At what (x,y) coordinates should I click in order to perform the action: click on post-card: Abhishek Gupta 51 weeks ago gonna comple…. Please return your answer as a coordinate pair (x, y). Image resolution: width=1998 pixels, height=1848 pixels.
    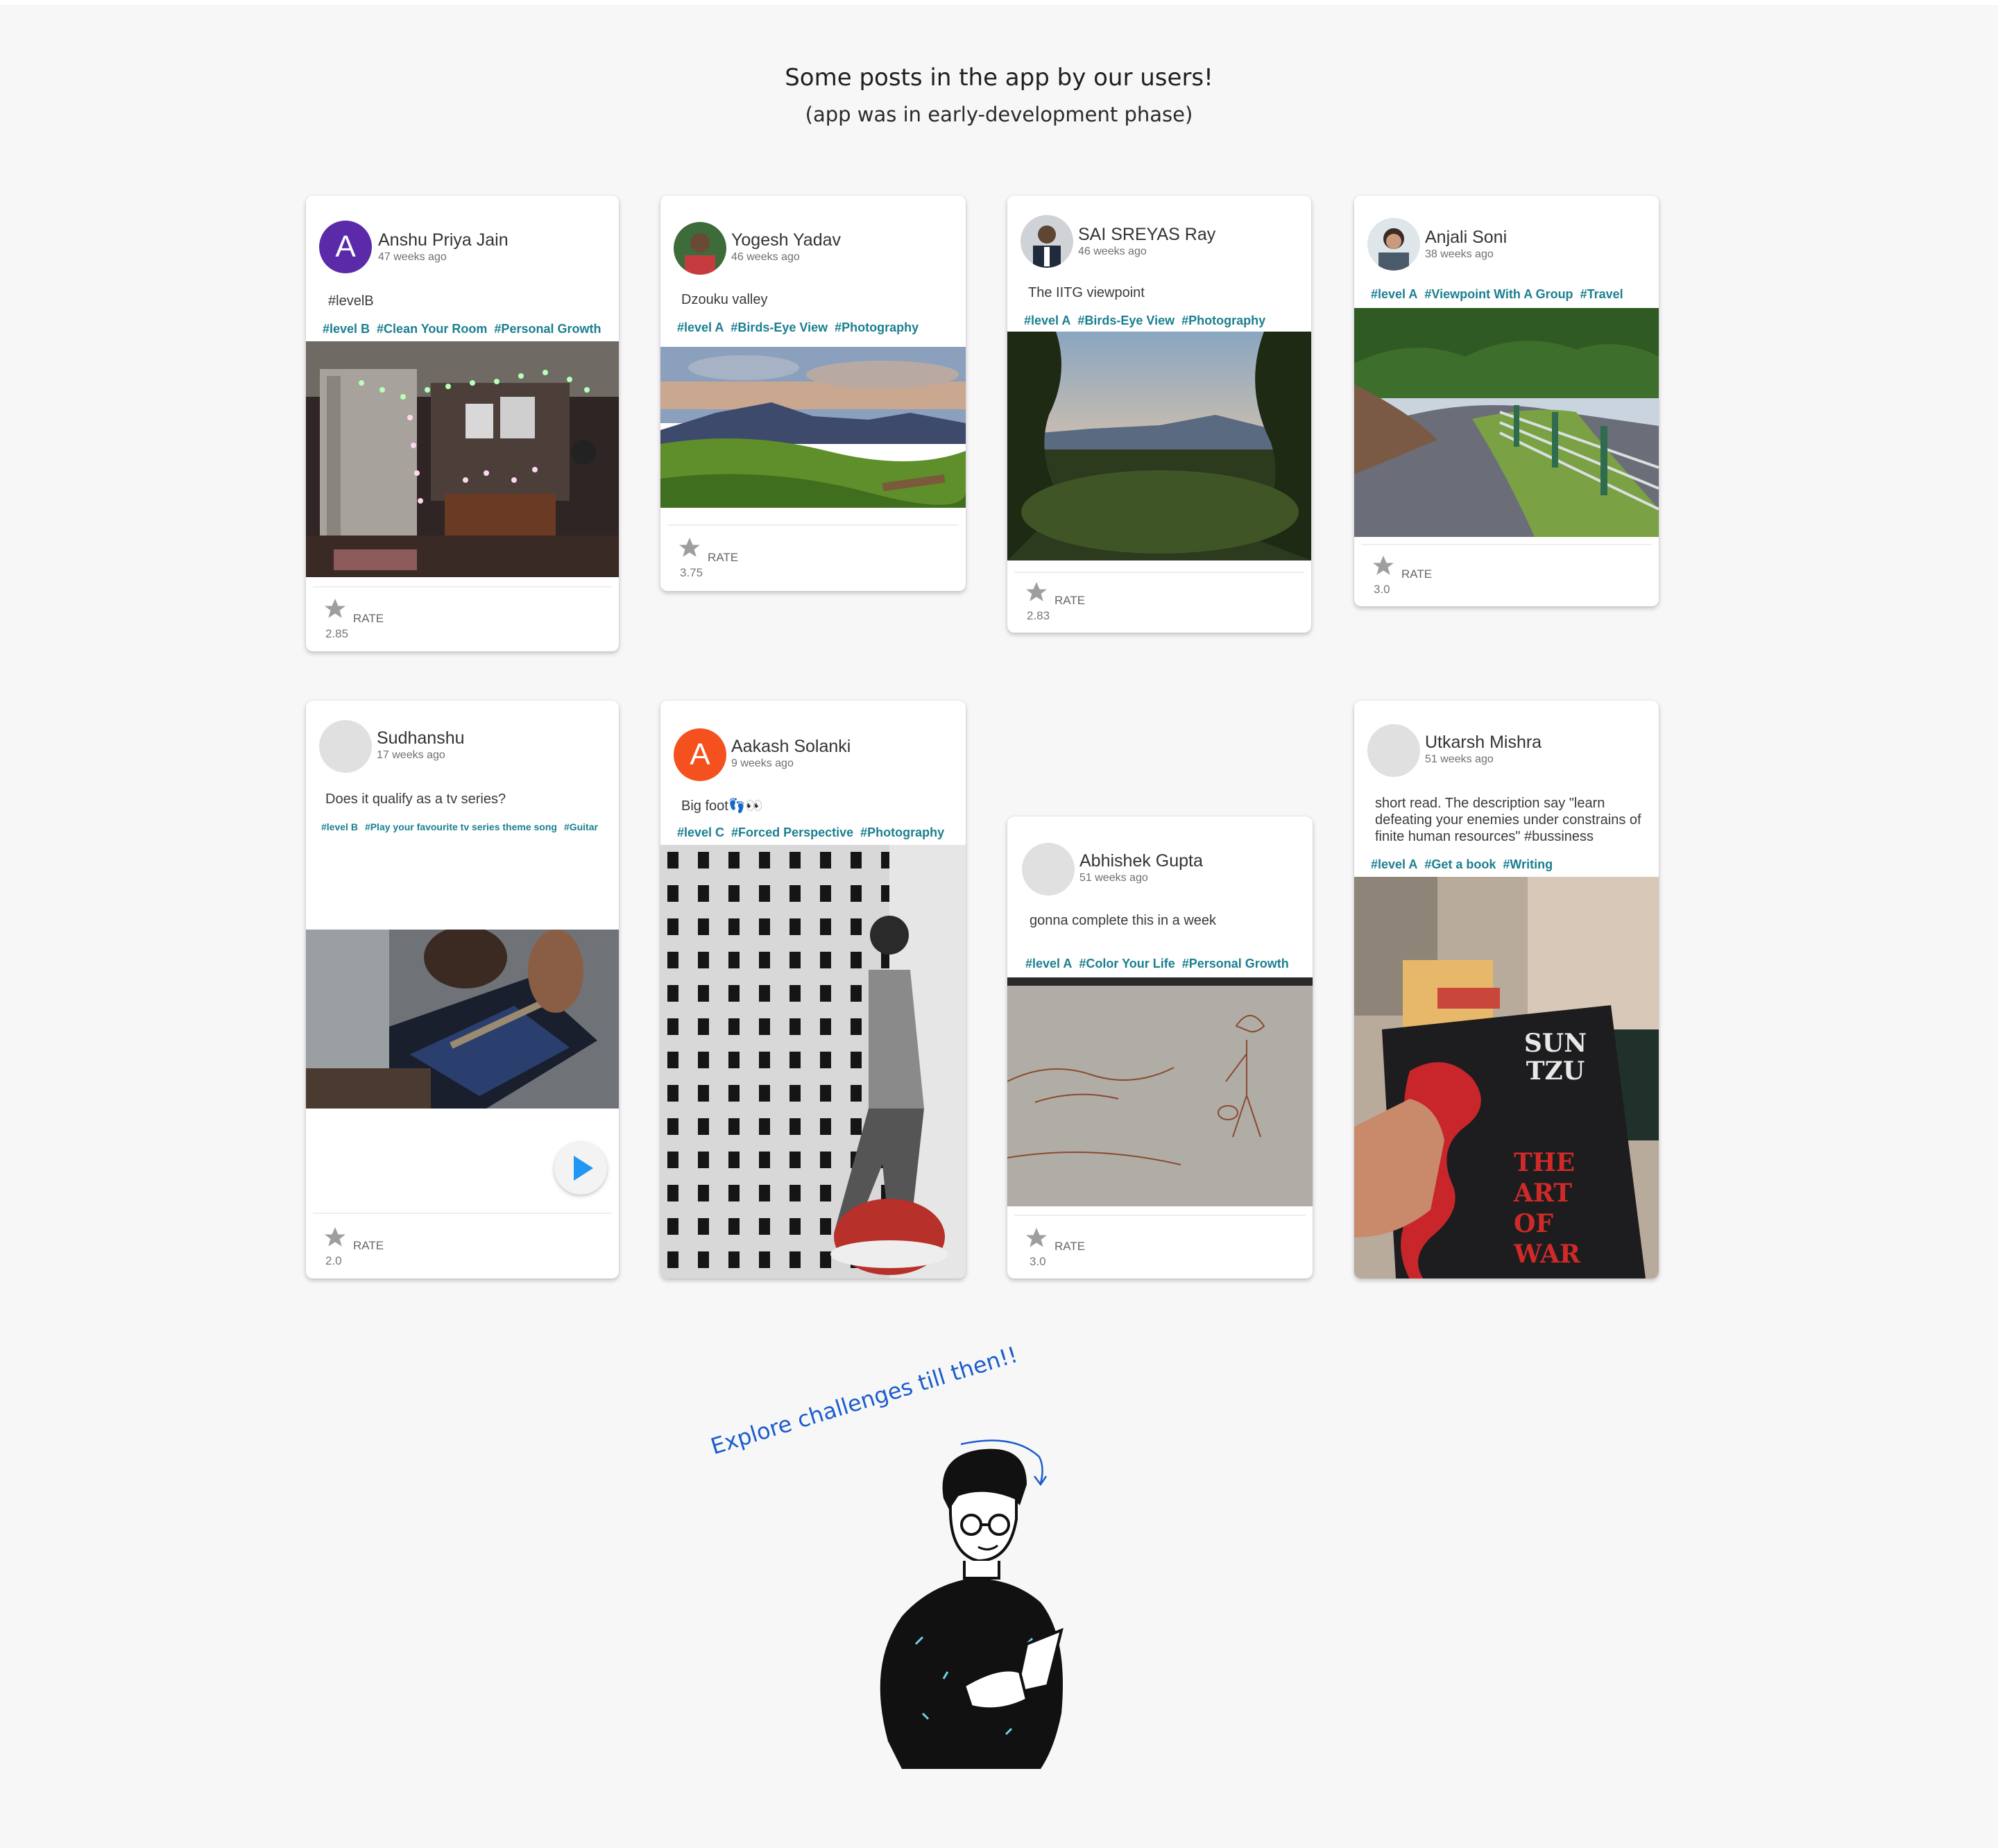
    Looking at the image, I should click on (1160, 1047).